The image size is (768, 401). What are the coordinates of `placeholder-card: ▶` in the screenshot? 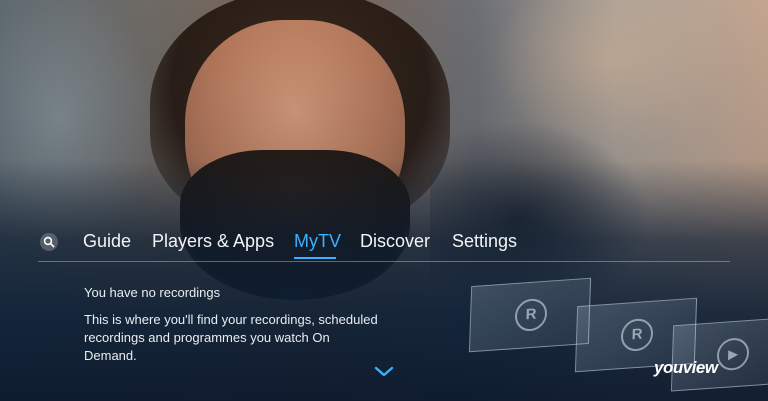 It's located at (719, 355).